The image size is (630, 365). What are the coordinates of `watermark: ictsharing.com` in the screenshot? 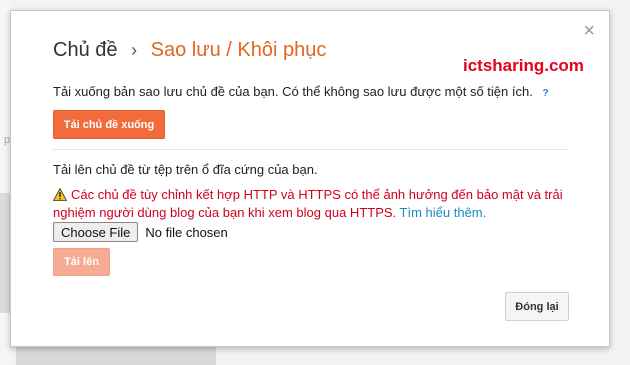 It's located at (523, 65).